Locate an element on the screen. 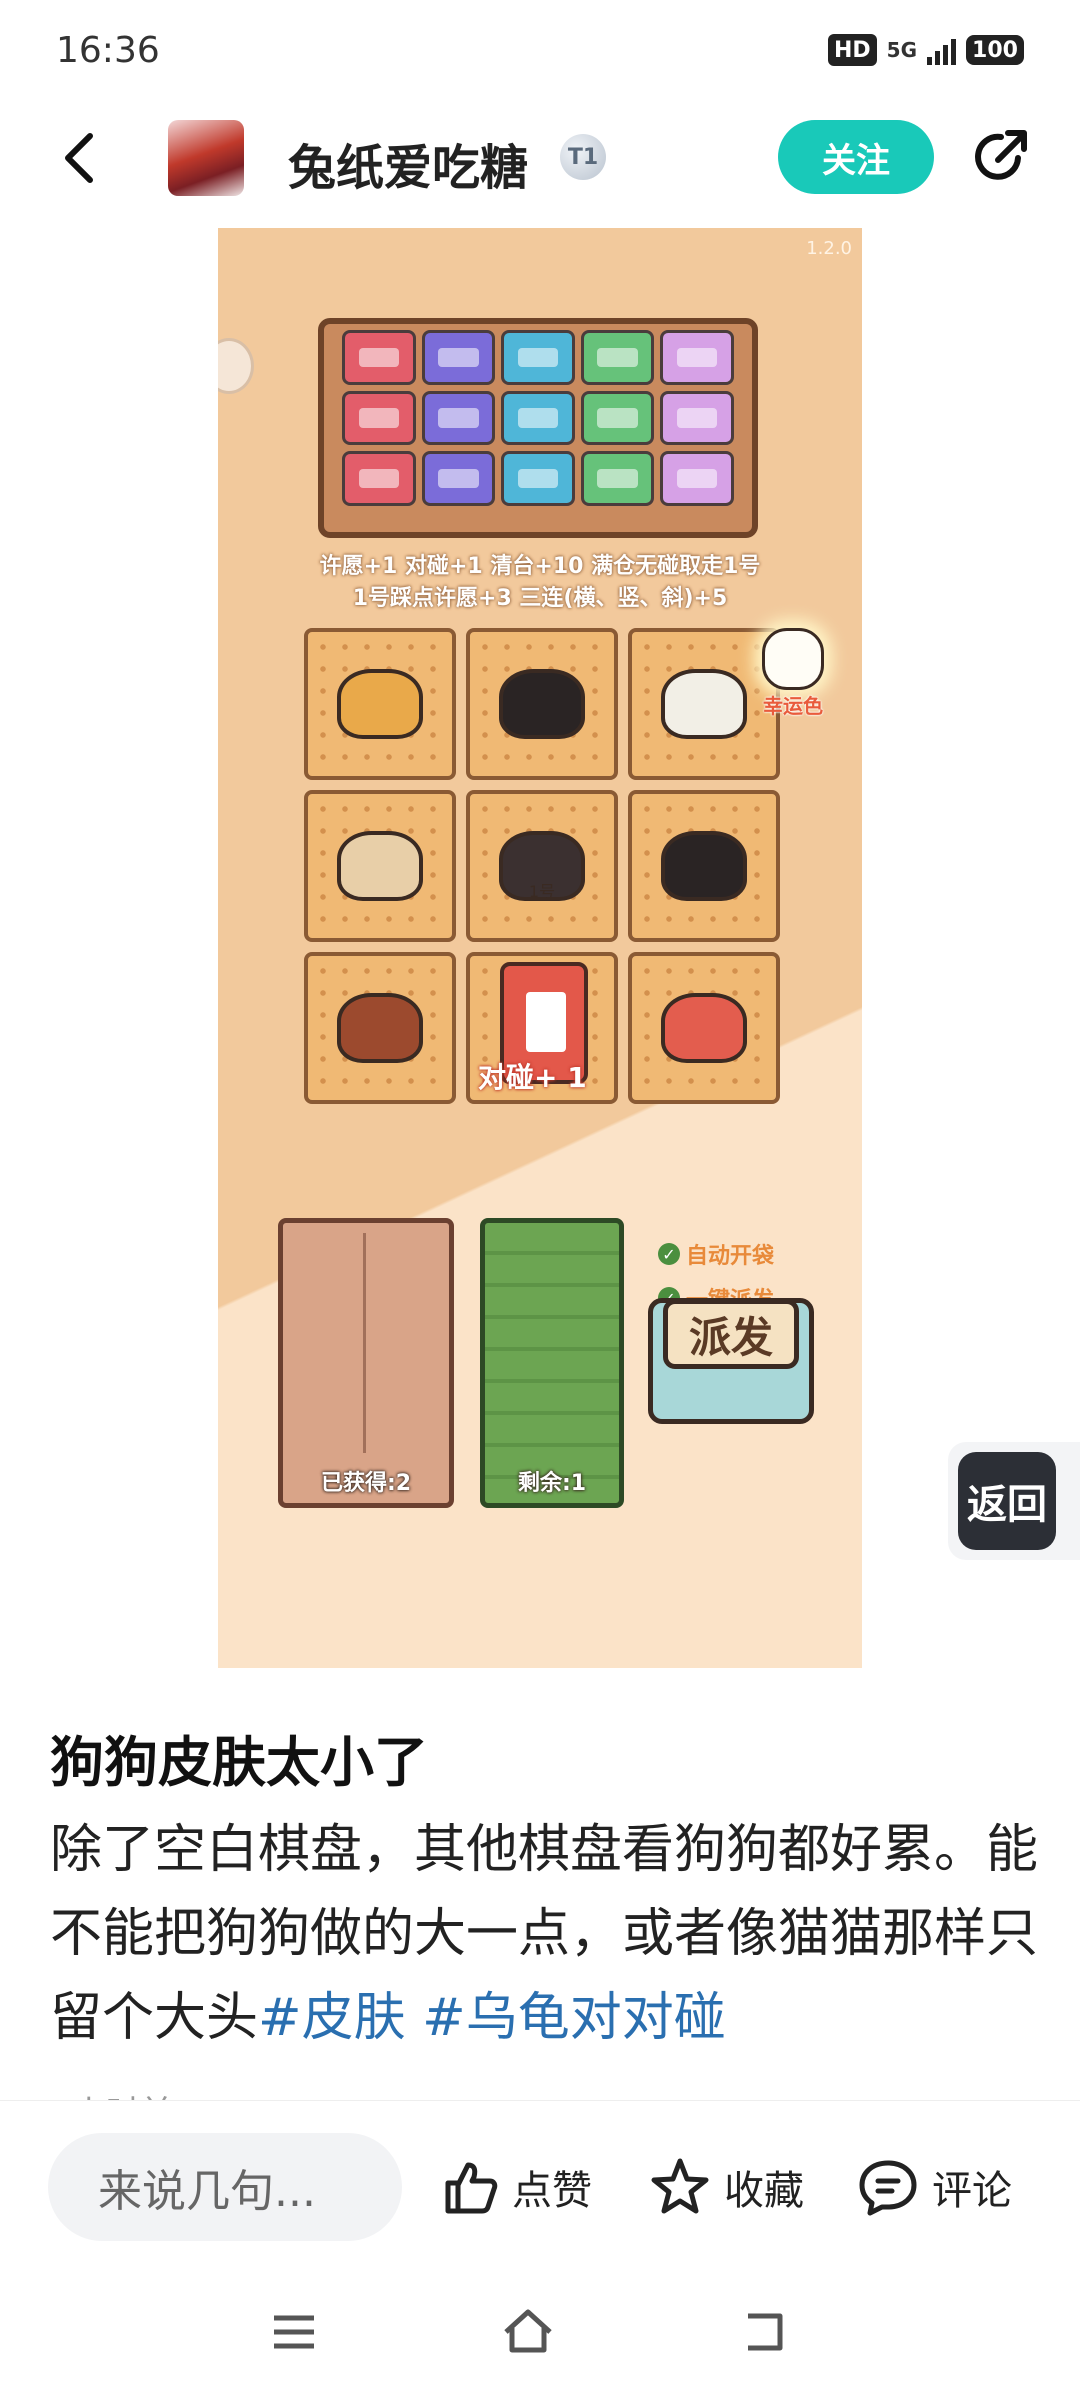  board-tile: 1号 is located at coordinates (542, 866).